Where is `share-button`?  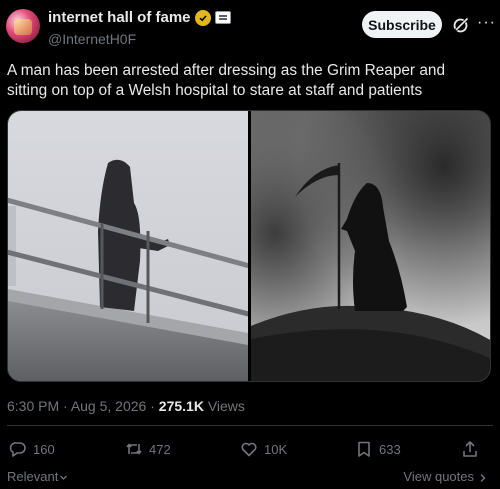
share-button is located at coordinates (470, 449).